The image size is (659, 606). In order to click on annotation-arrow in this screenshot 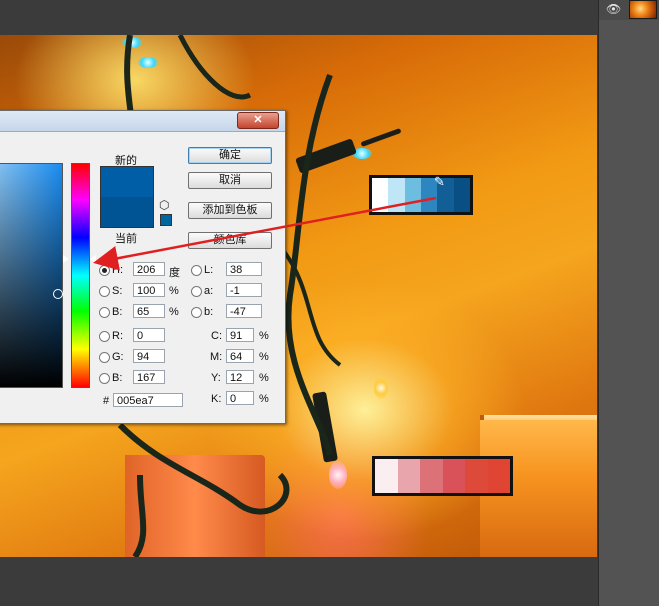, I will do `click(265, 233)`.